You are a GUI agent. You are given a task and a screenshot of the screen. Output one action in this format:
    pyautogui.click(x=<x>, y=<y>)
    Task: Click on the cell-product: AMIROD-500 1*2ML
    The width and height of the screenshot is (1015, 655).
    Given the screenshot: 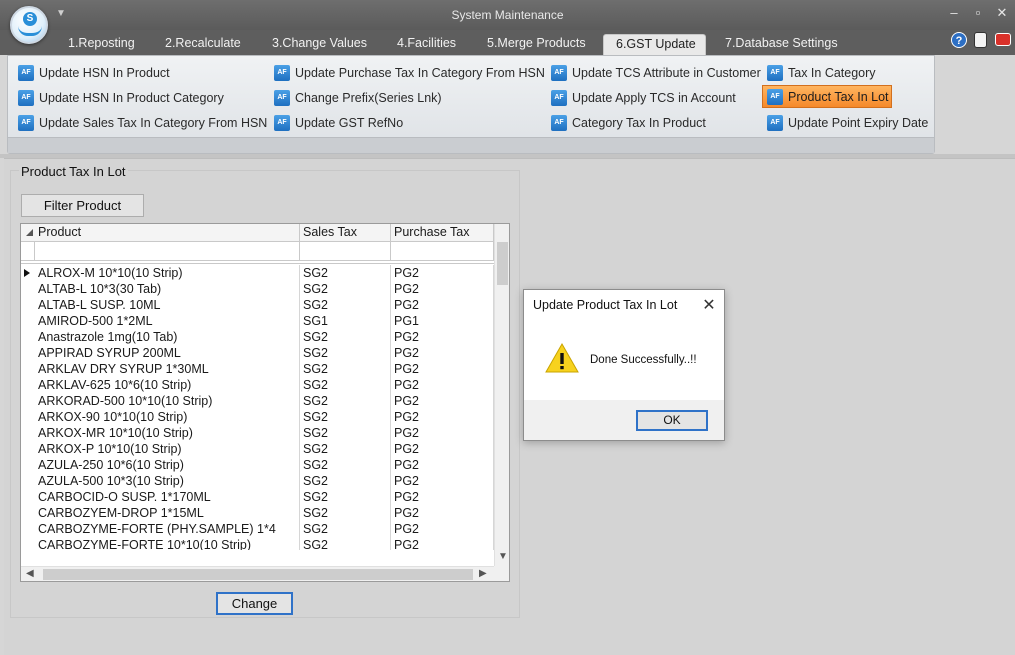 What is the action you would take?
    pyautogui.click(x=167, y=321)
    